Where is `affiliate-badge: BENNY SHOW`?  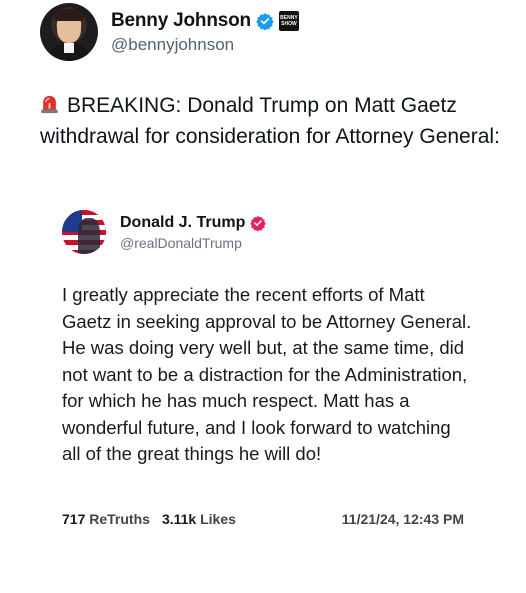
affiliate-badge: BENNY SHOW is located at coordinates (288, 20).